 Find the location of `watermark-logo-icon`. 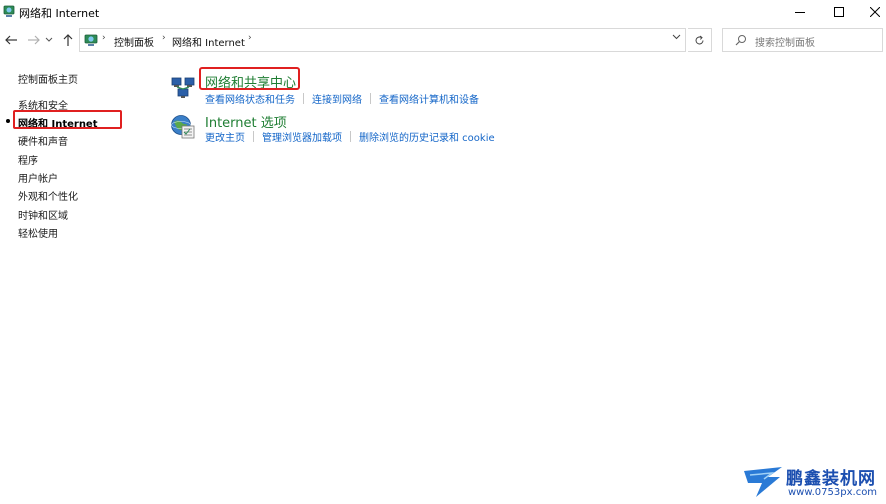

watermark-logo-icon is located at coordinates (763, 482).